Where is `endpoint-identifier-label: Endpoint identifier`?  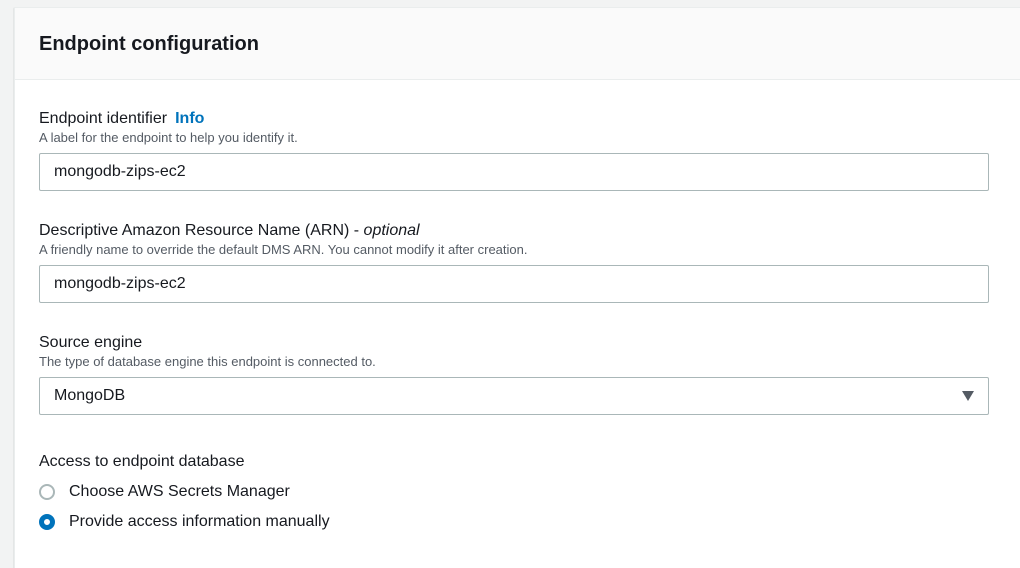
endpoint-identifier-label: Endpoint identifier is located at coordinates (103, 118).